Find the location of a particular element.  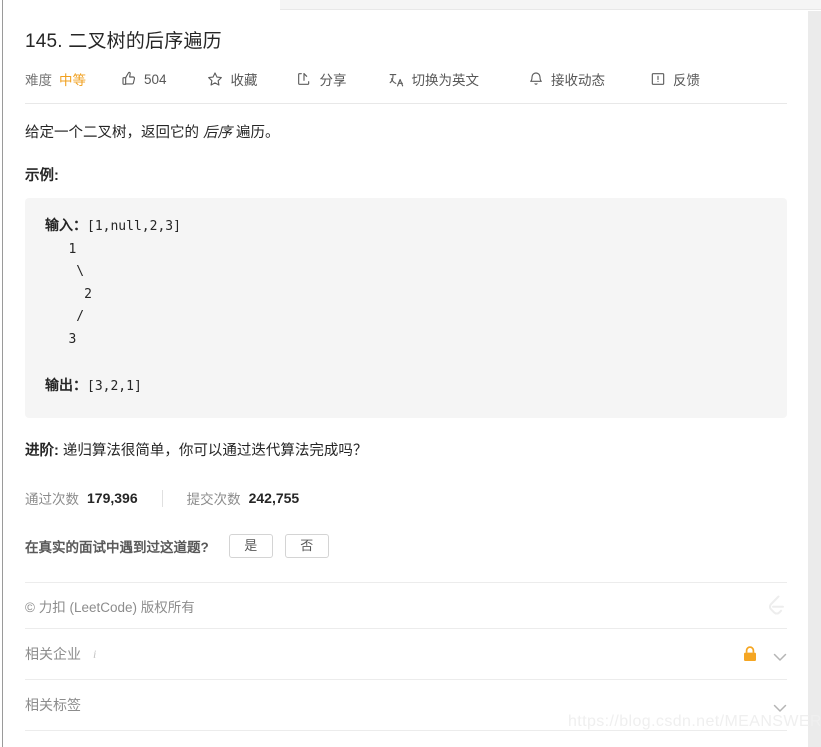

subscribe-label: 接收动态 is located at coordinates (578, 80).